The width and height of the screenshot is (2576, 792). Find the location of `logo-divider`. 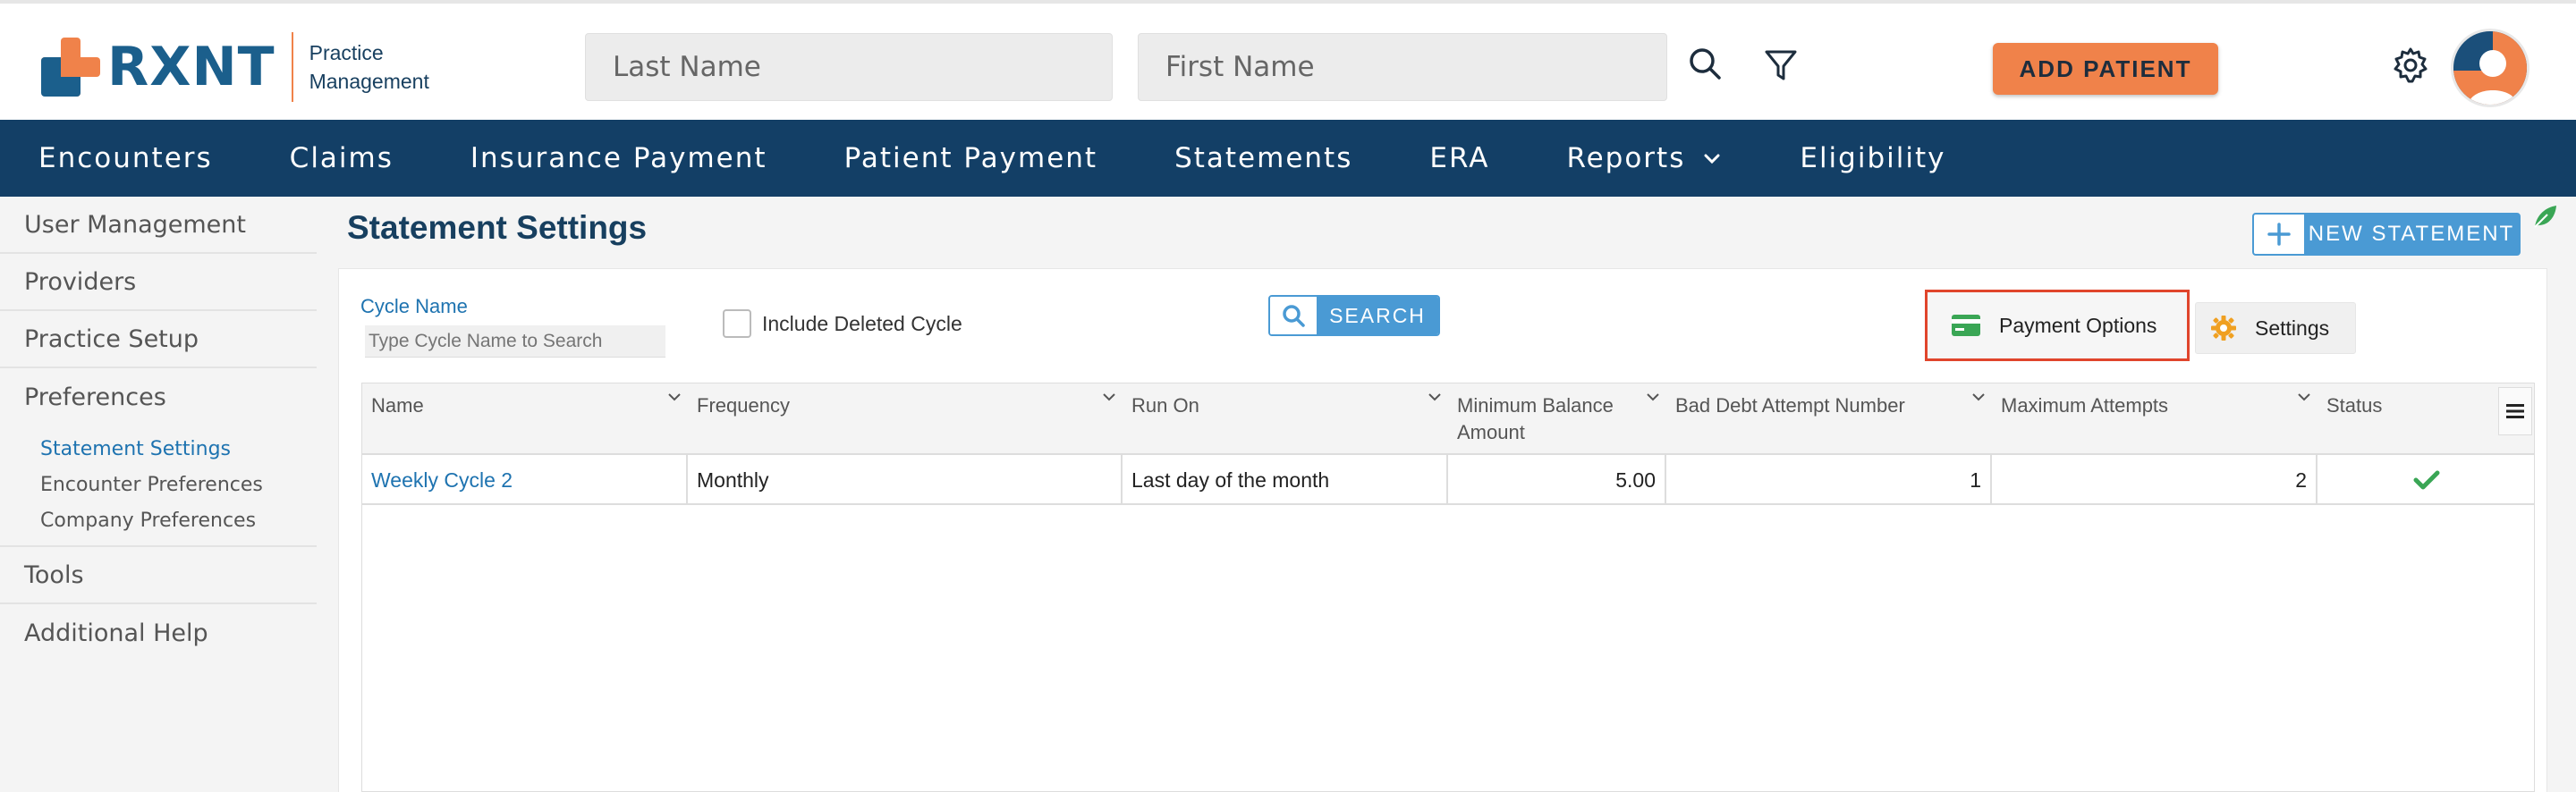

logo-divider is located at coordinates (292, 67).